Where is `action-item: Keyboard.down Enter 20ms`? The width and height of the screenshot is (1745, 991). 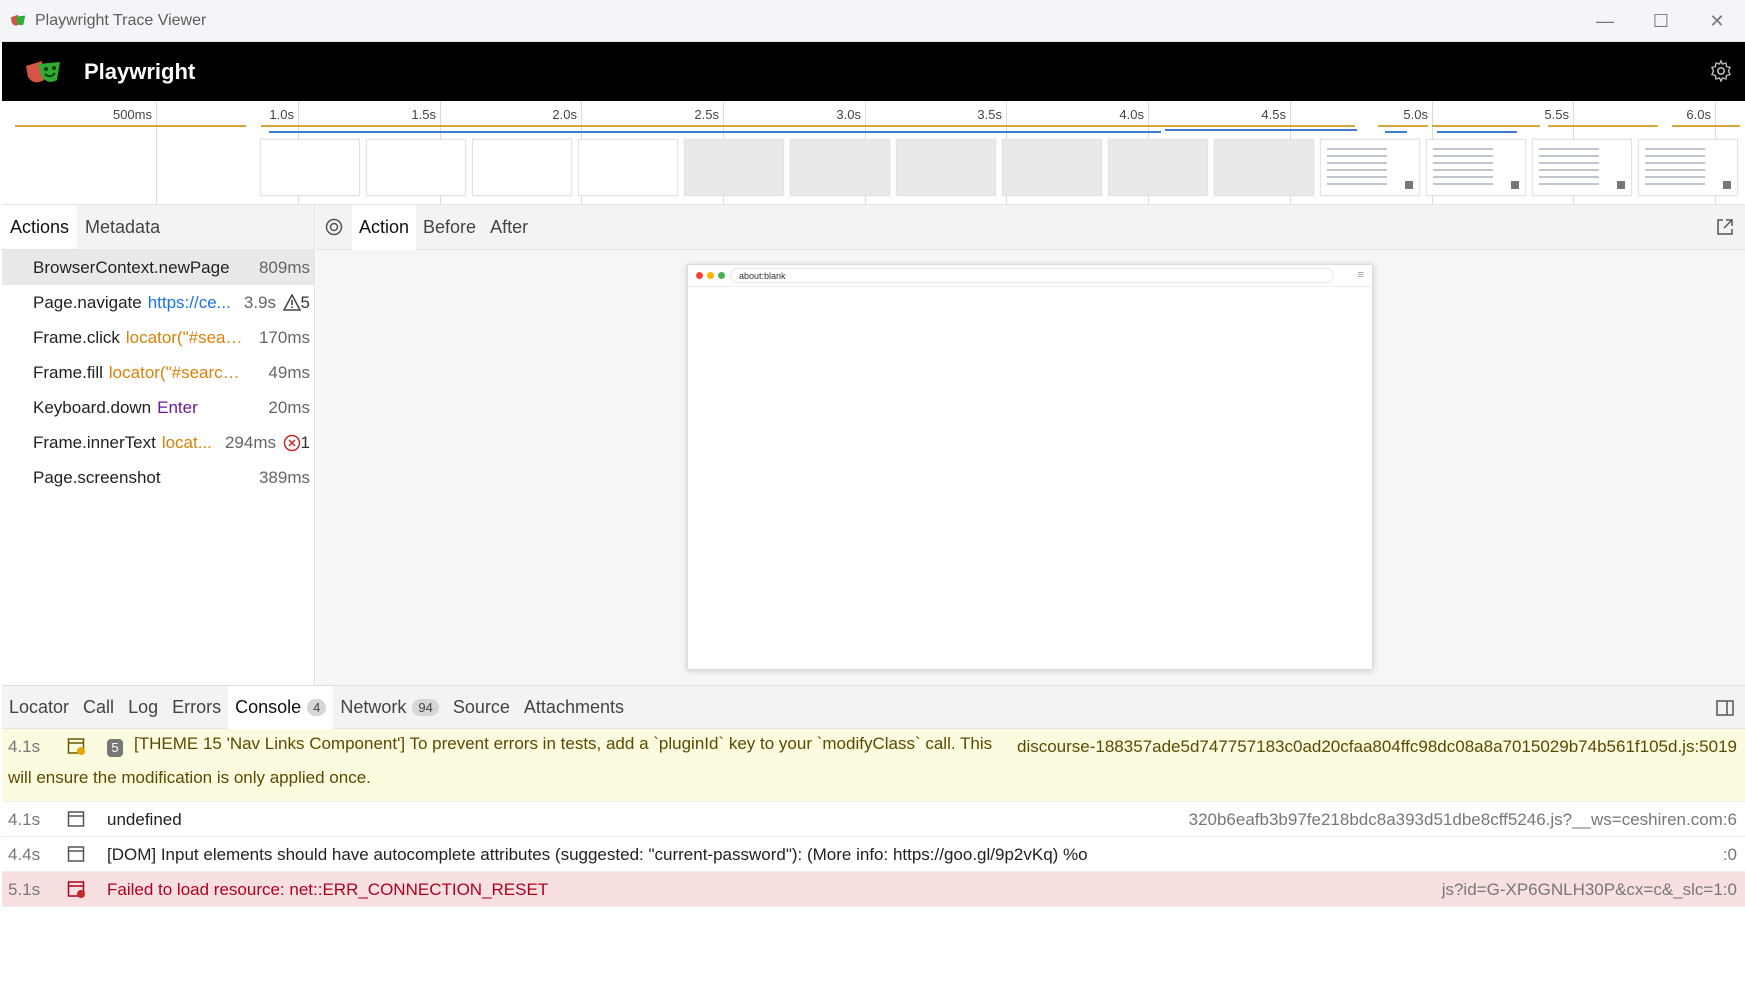 action-item: Keyboard.down Enter 20ms is located at coordinates (158, 407).